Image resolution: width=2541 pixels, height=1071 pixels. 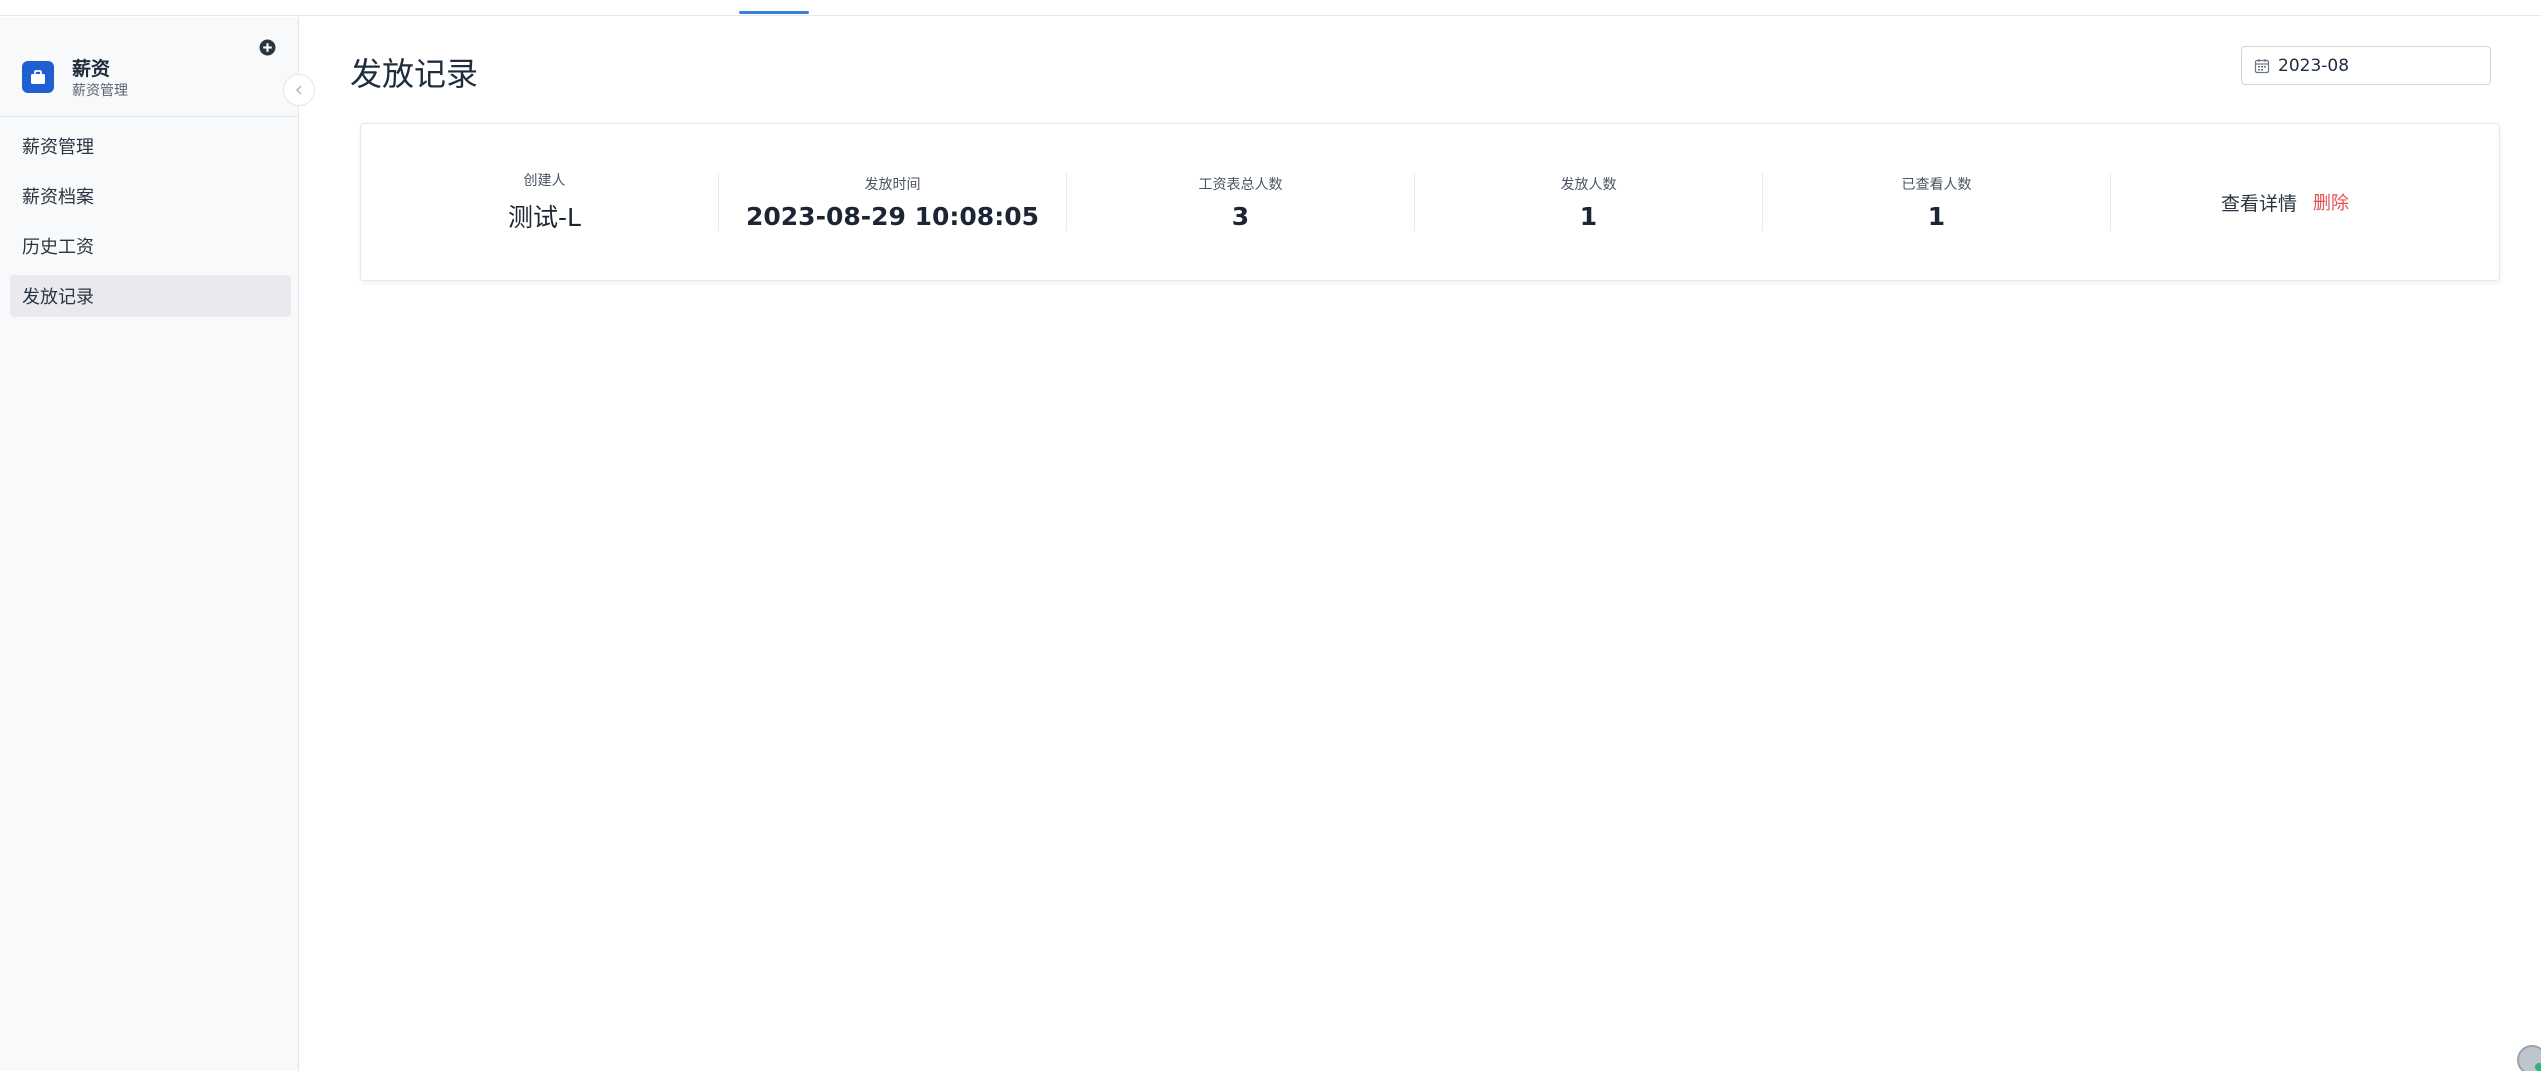 I want to click on issued-count-cell: 发放人数 1, so click(x=1589, y=202).